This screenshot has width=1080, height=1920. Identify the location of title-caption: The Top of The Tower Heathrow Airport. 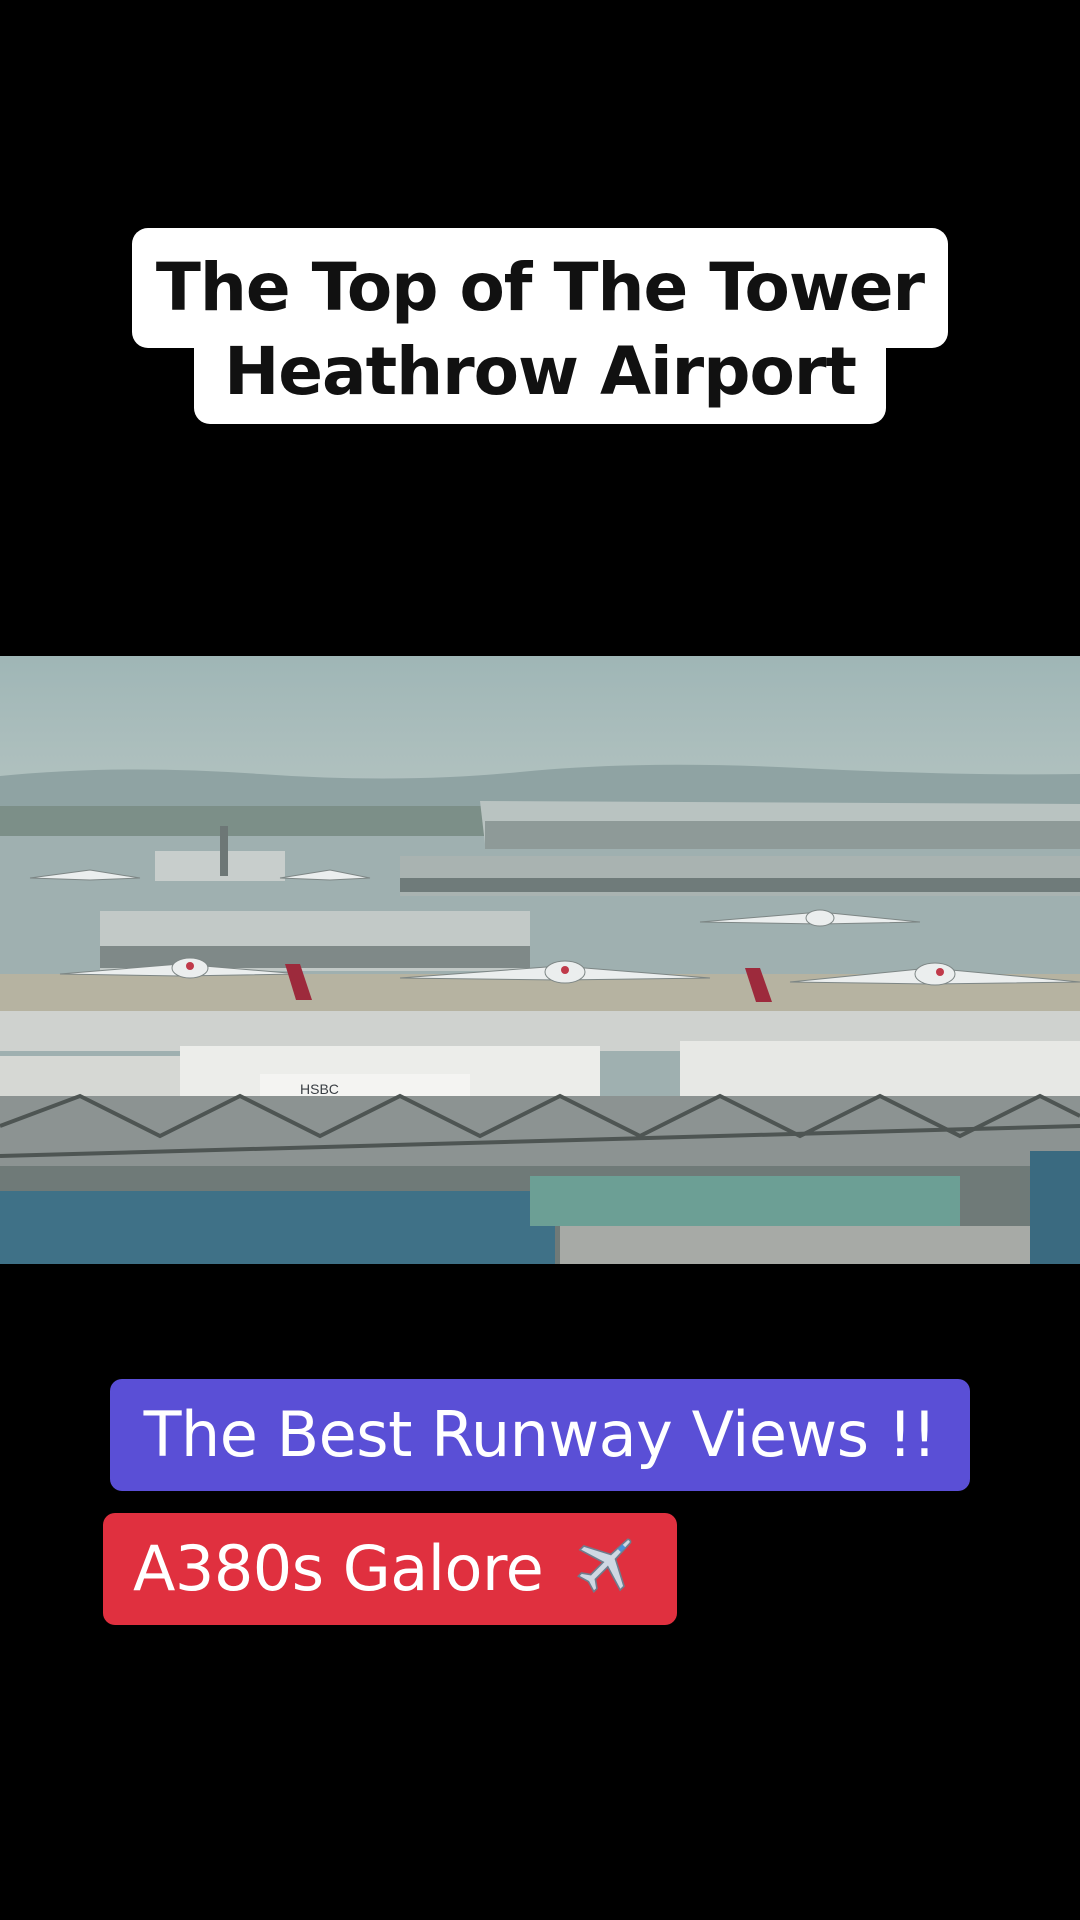
(540, 326).